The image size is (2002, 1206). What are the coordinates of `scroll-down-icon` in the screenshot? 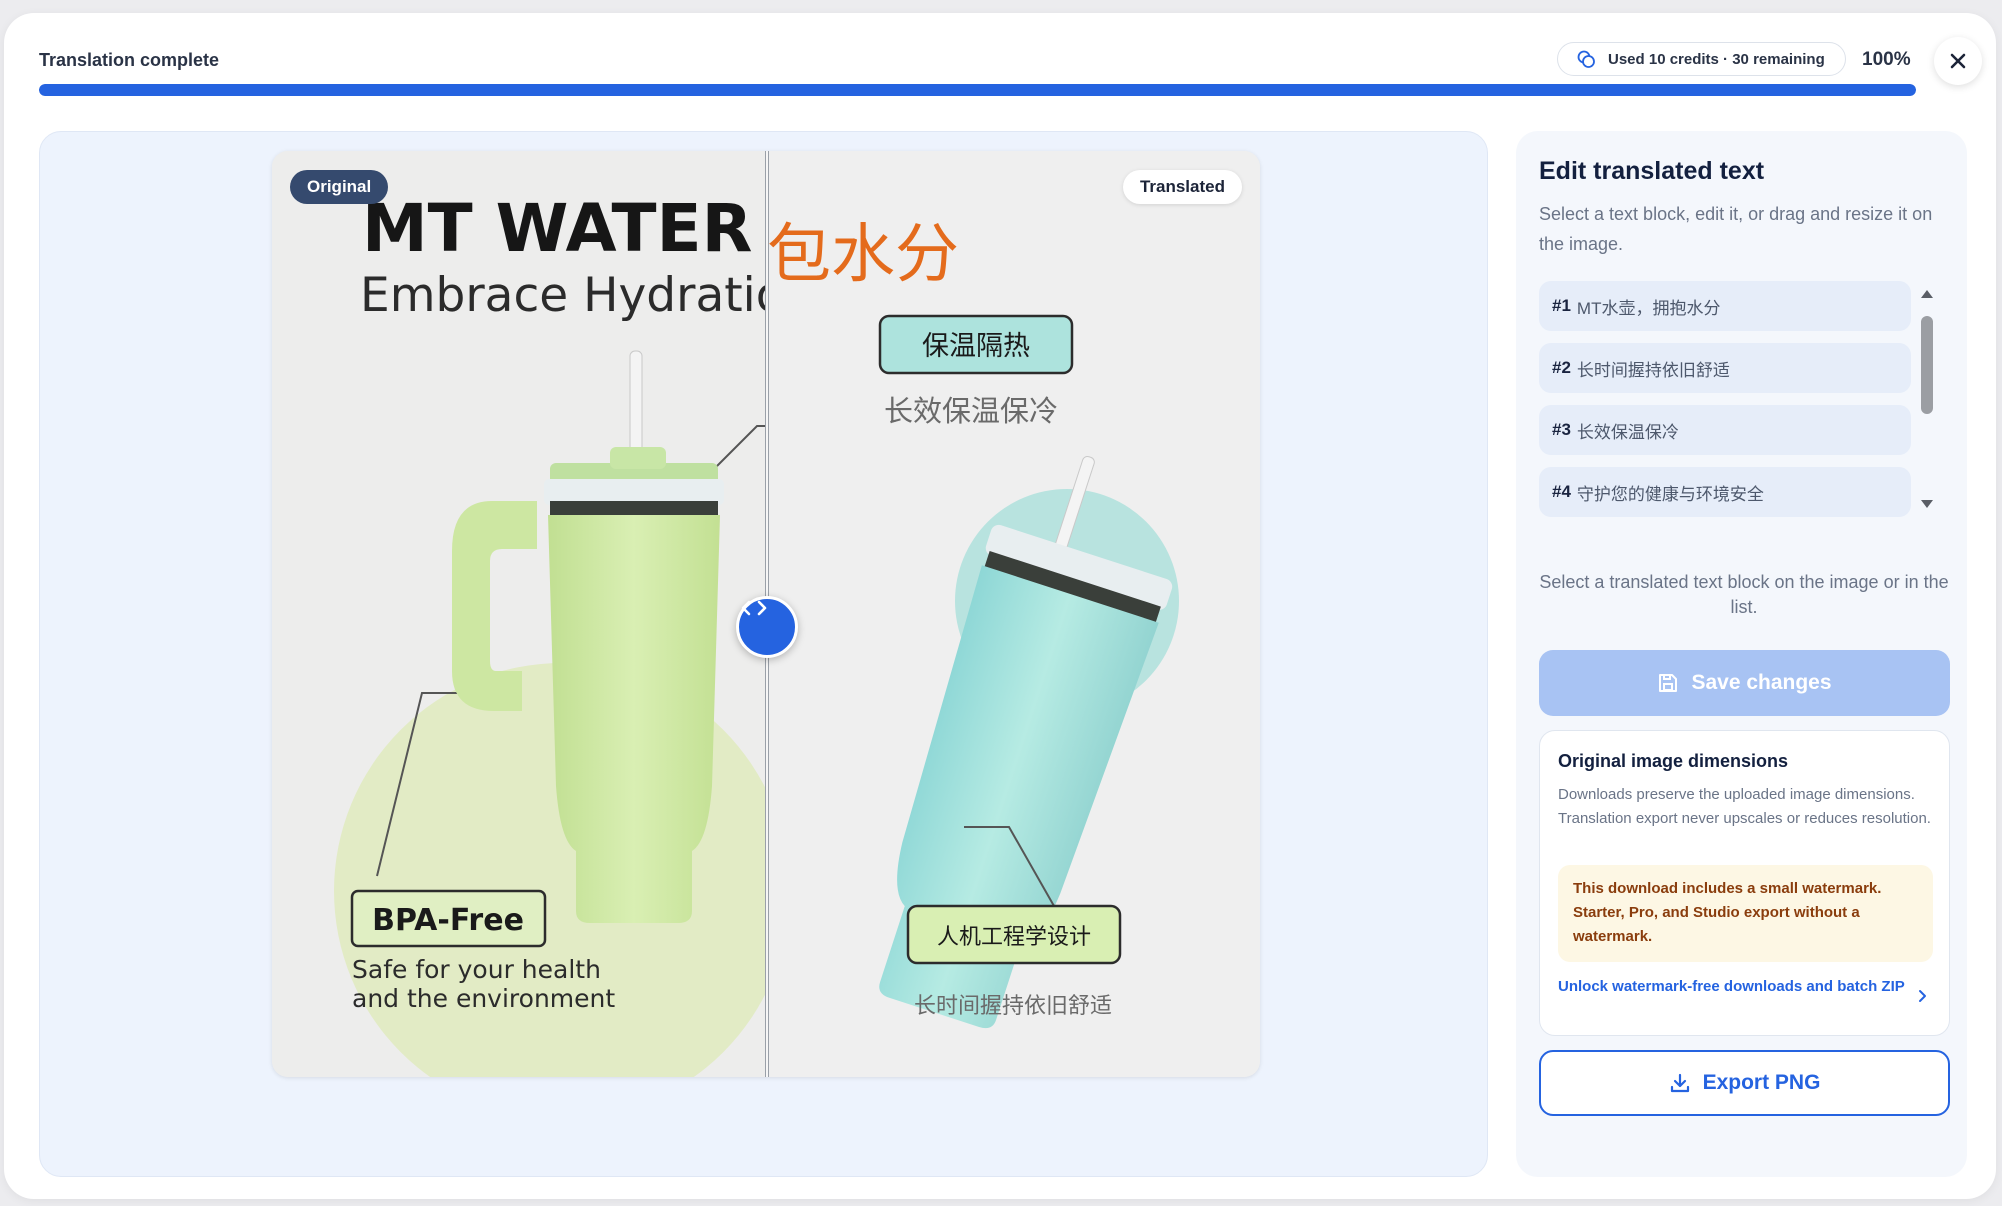 It's located at (1927, 504).